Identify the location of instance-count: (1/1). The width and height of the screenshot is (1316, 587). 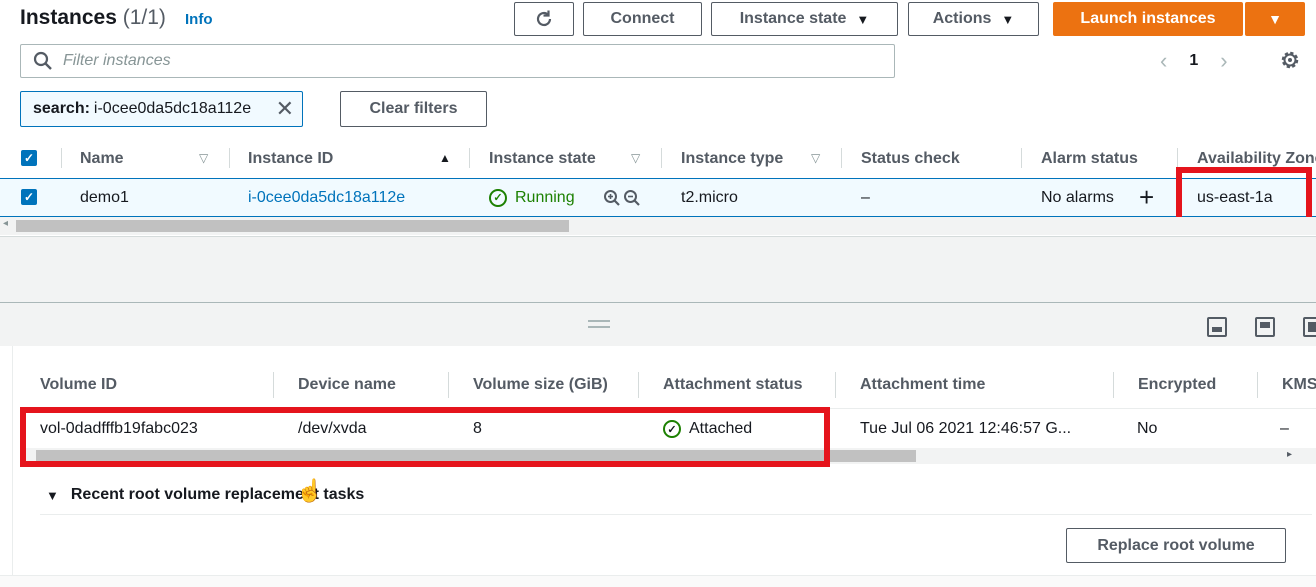
(144, 17).